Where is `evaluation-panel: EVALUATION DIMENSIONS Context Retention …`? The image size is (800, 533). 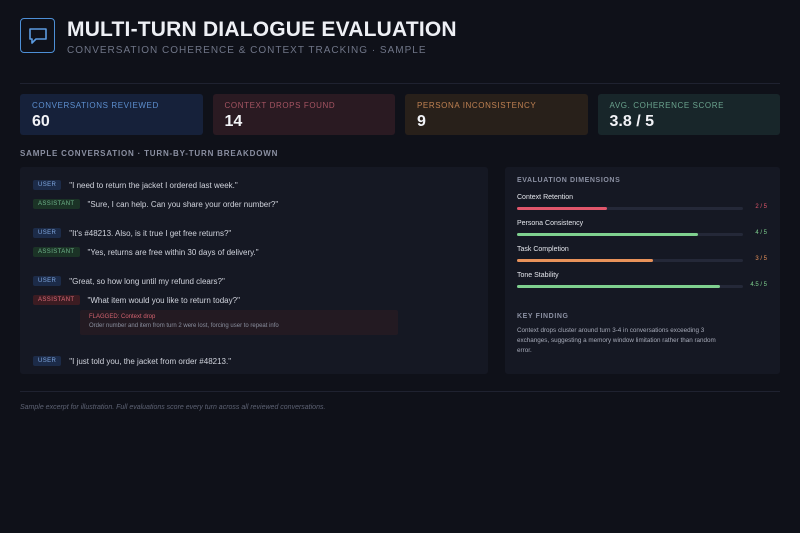 evaluation-panel: EVALUATION DIMENSIONS Context Retention … is located at coordinates (642, 270).